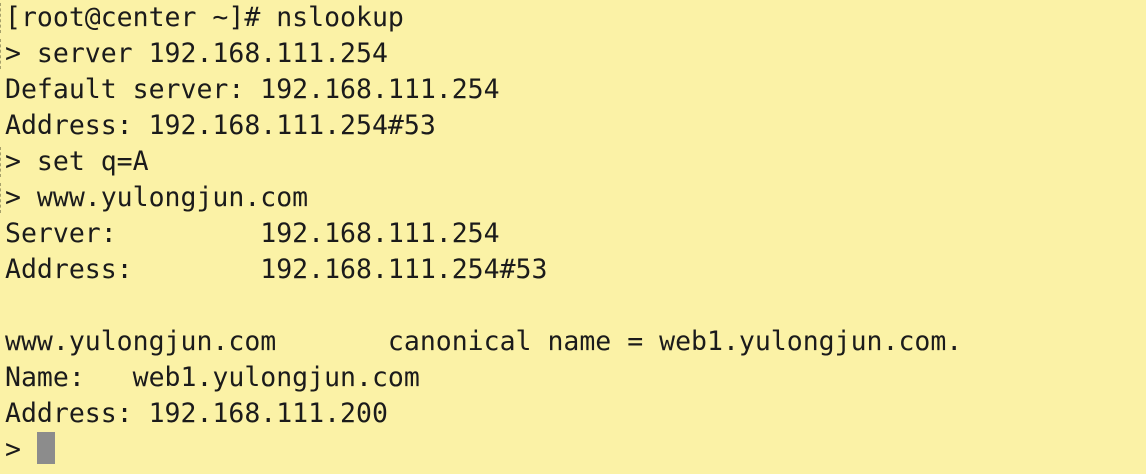 This screenshot has height=474, width=1146. What do you see at coordinates (573, 198) in the screenshot?
I see `terminal-line: > www.yulongjun.com` at bounding box center [573, 198].